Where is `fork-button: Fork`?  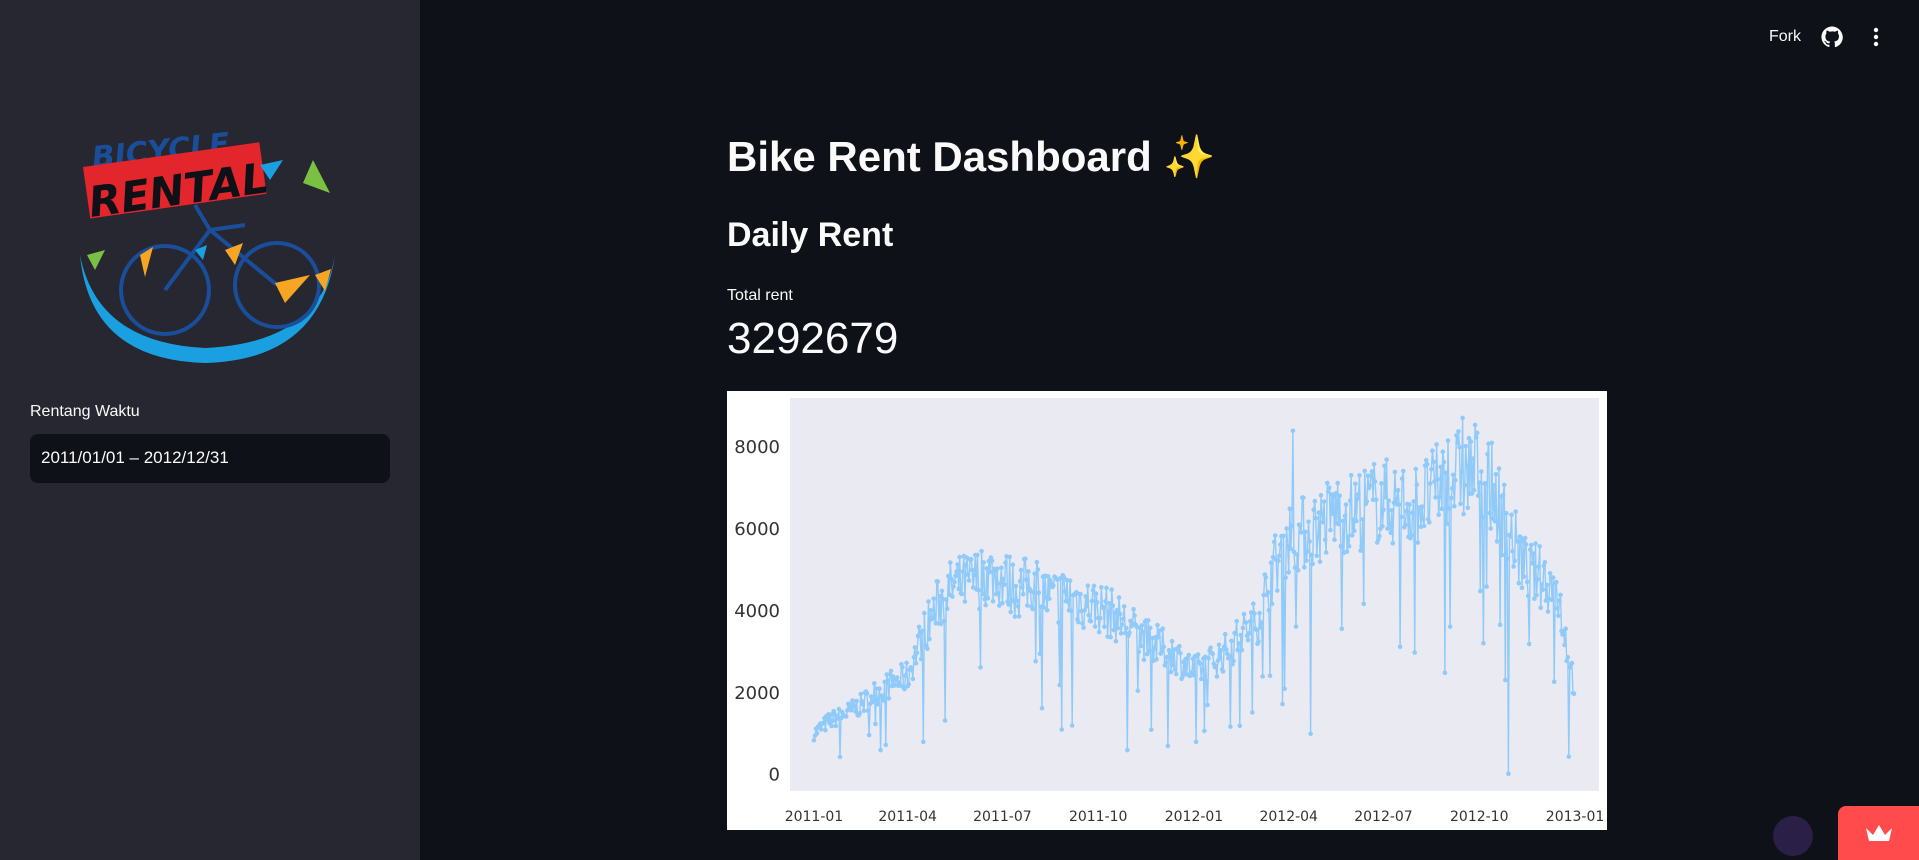 fork-button: Fork is located at coordinates (1785, 37).